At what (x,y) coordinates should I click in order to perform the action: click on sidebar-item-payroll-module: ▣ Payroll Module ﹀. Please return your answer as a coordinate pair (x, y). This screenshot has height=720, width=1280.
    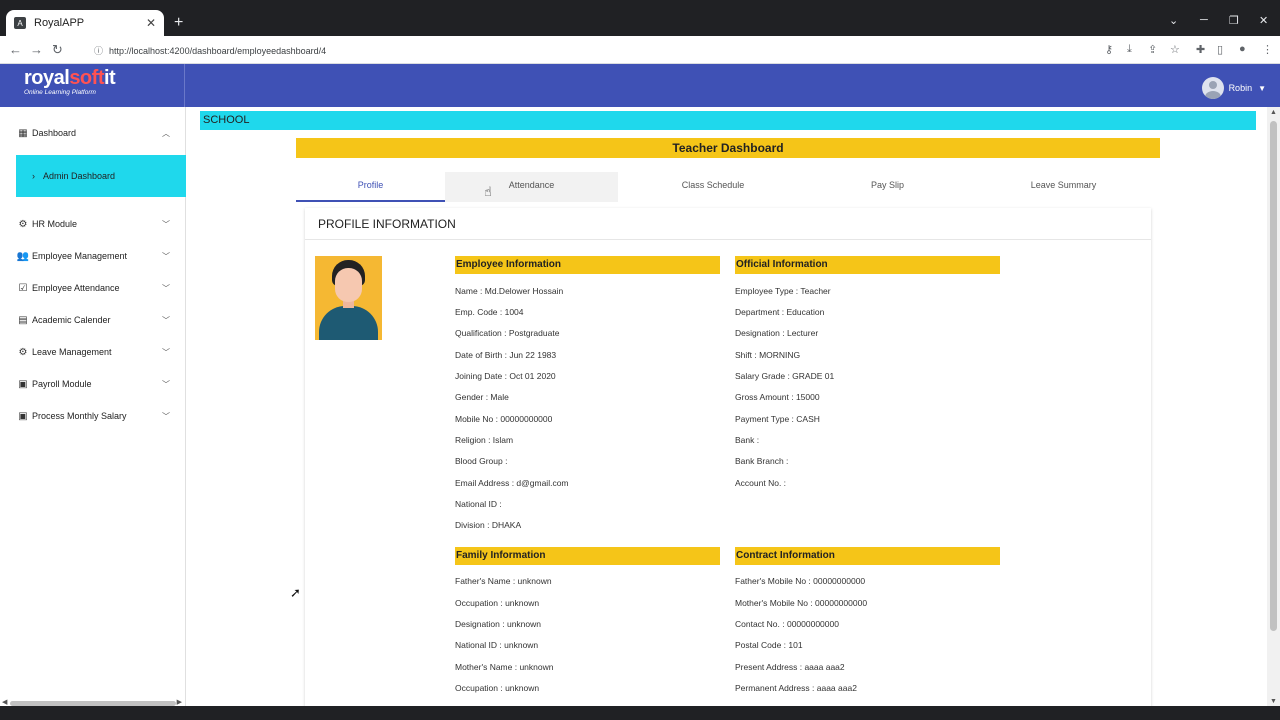
    Looking at the image, I should click on (96, 384).